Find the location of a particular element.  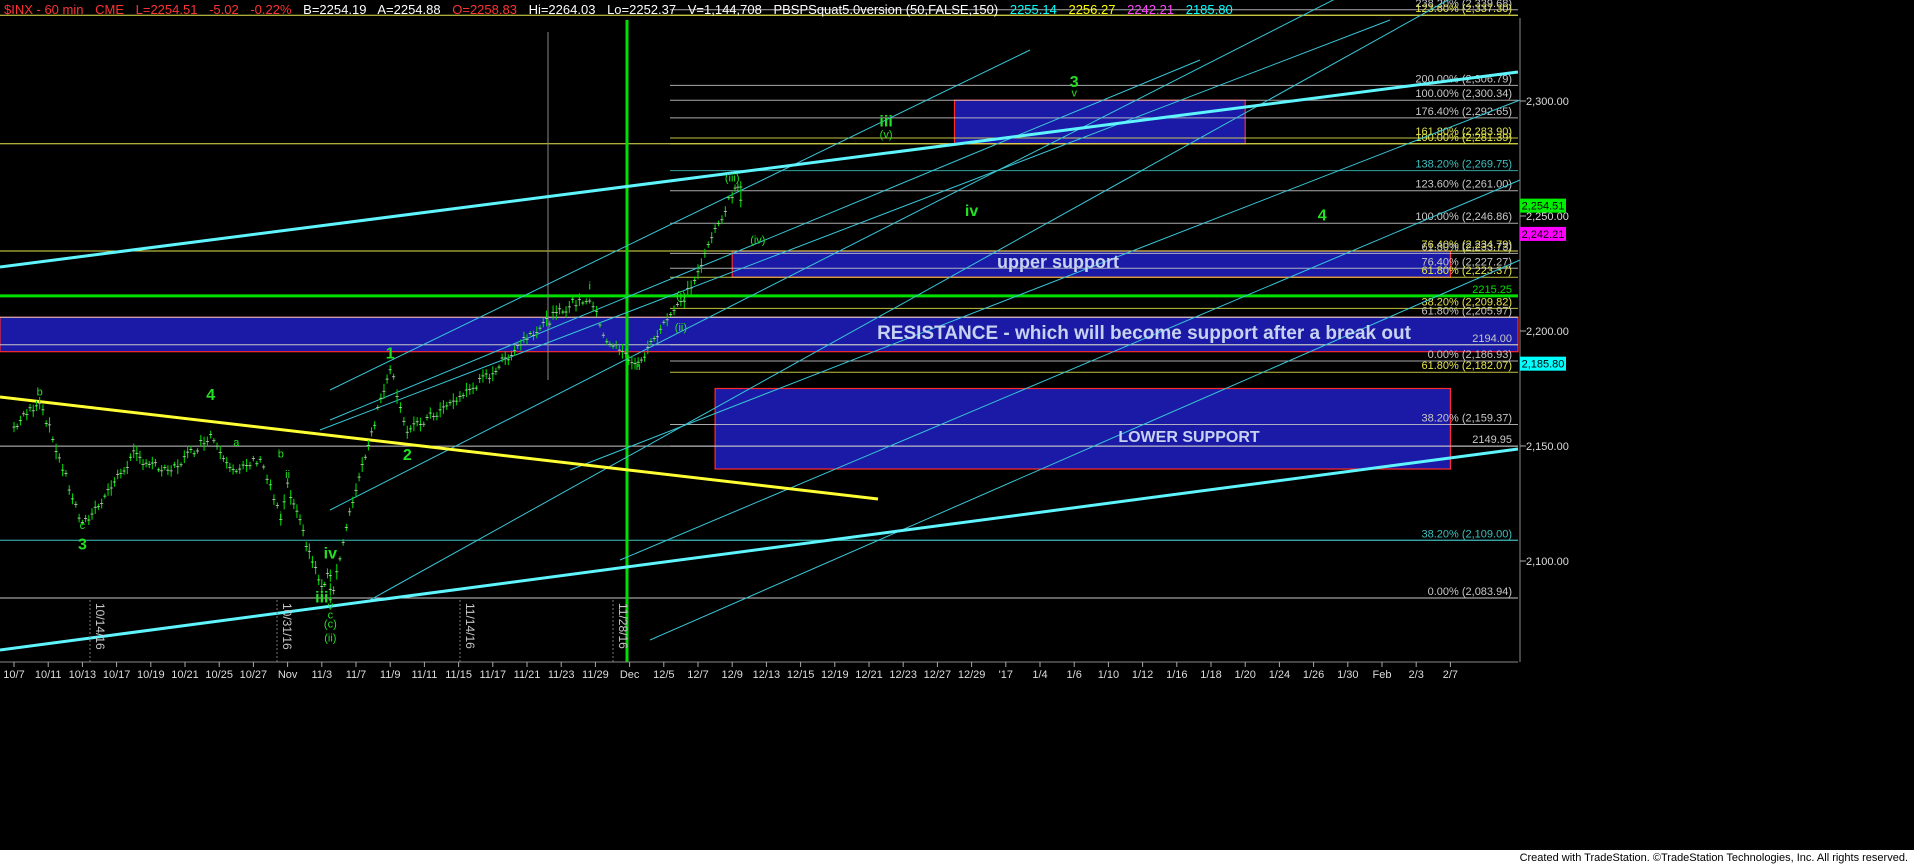

time-label-6: 10/25 is located at coordinates (219, 675).